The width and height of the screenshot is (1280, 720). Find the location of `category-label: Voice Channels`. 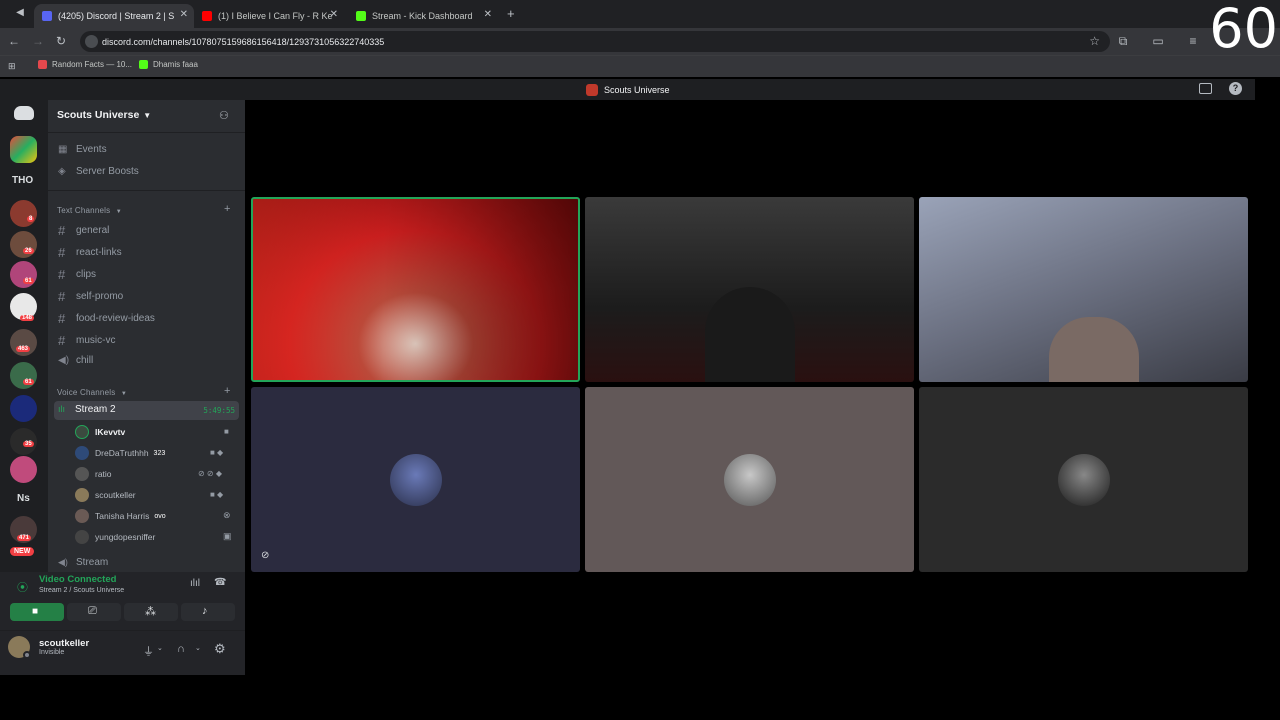

category-label: Voice Channels is located at coordinates (86, 392).